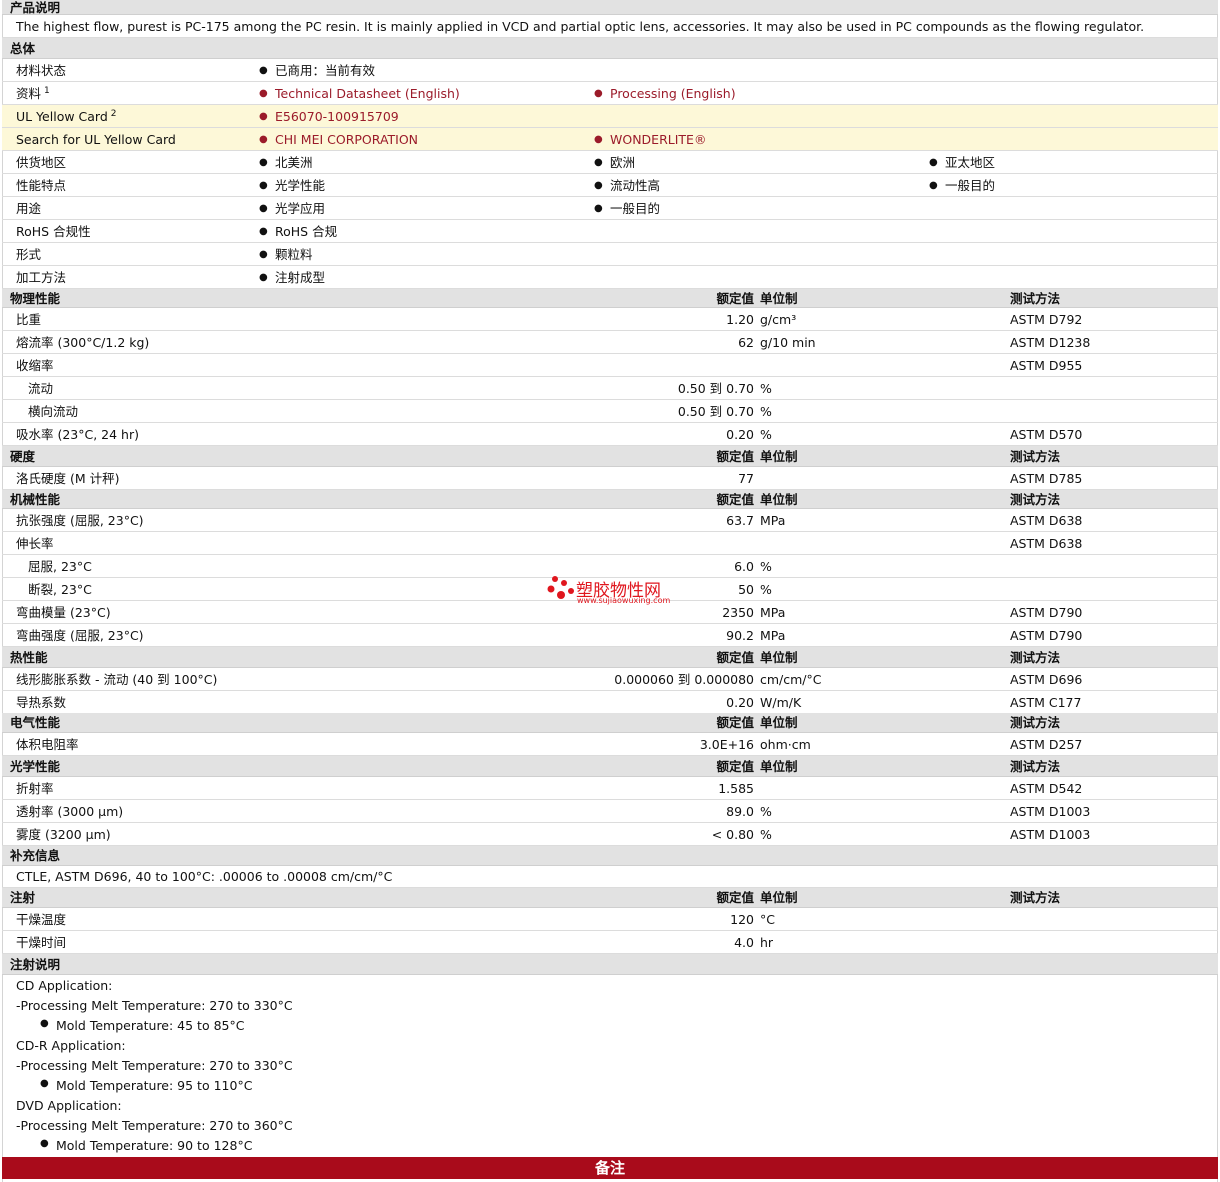  Describe the element at coordinates (292, 208) in the screenshot. I see `general-value: 光学应用` at that location.